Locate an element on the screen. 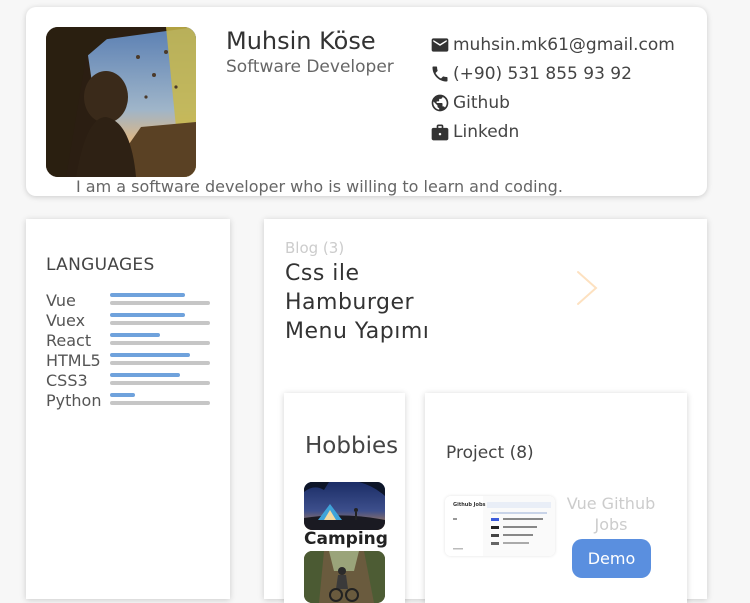 This screenshot has width=750, height=603. profile-name: Muhsin Köse is located at coordinates (301, 41).